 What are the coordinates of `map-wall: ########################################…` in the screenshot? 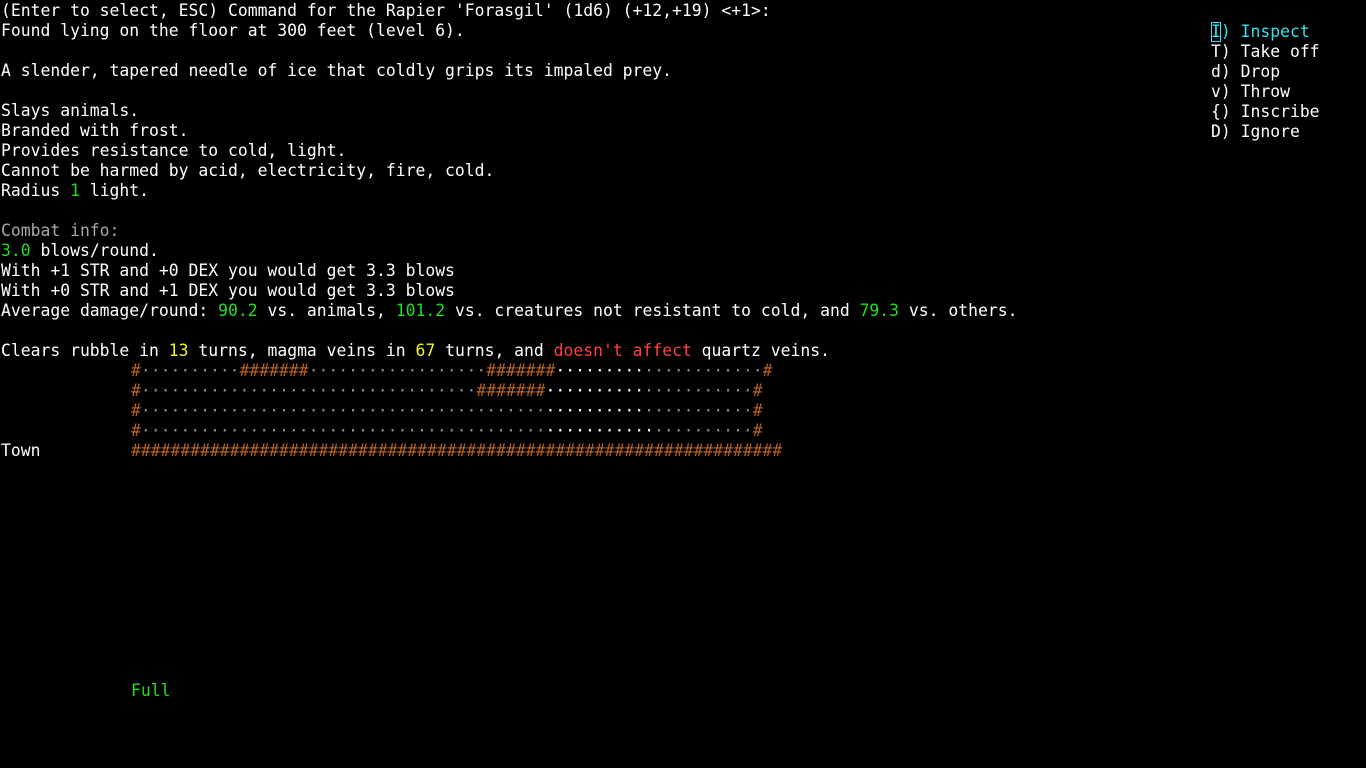 It's located at (457, 450).